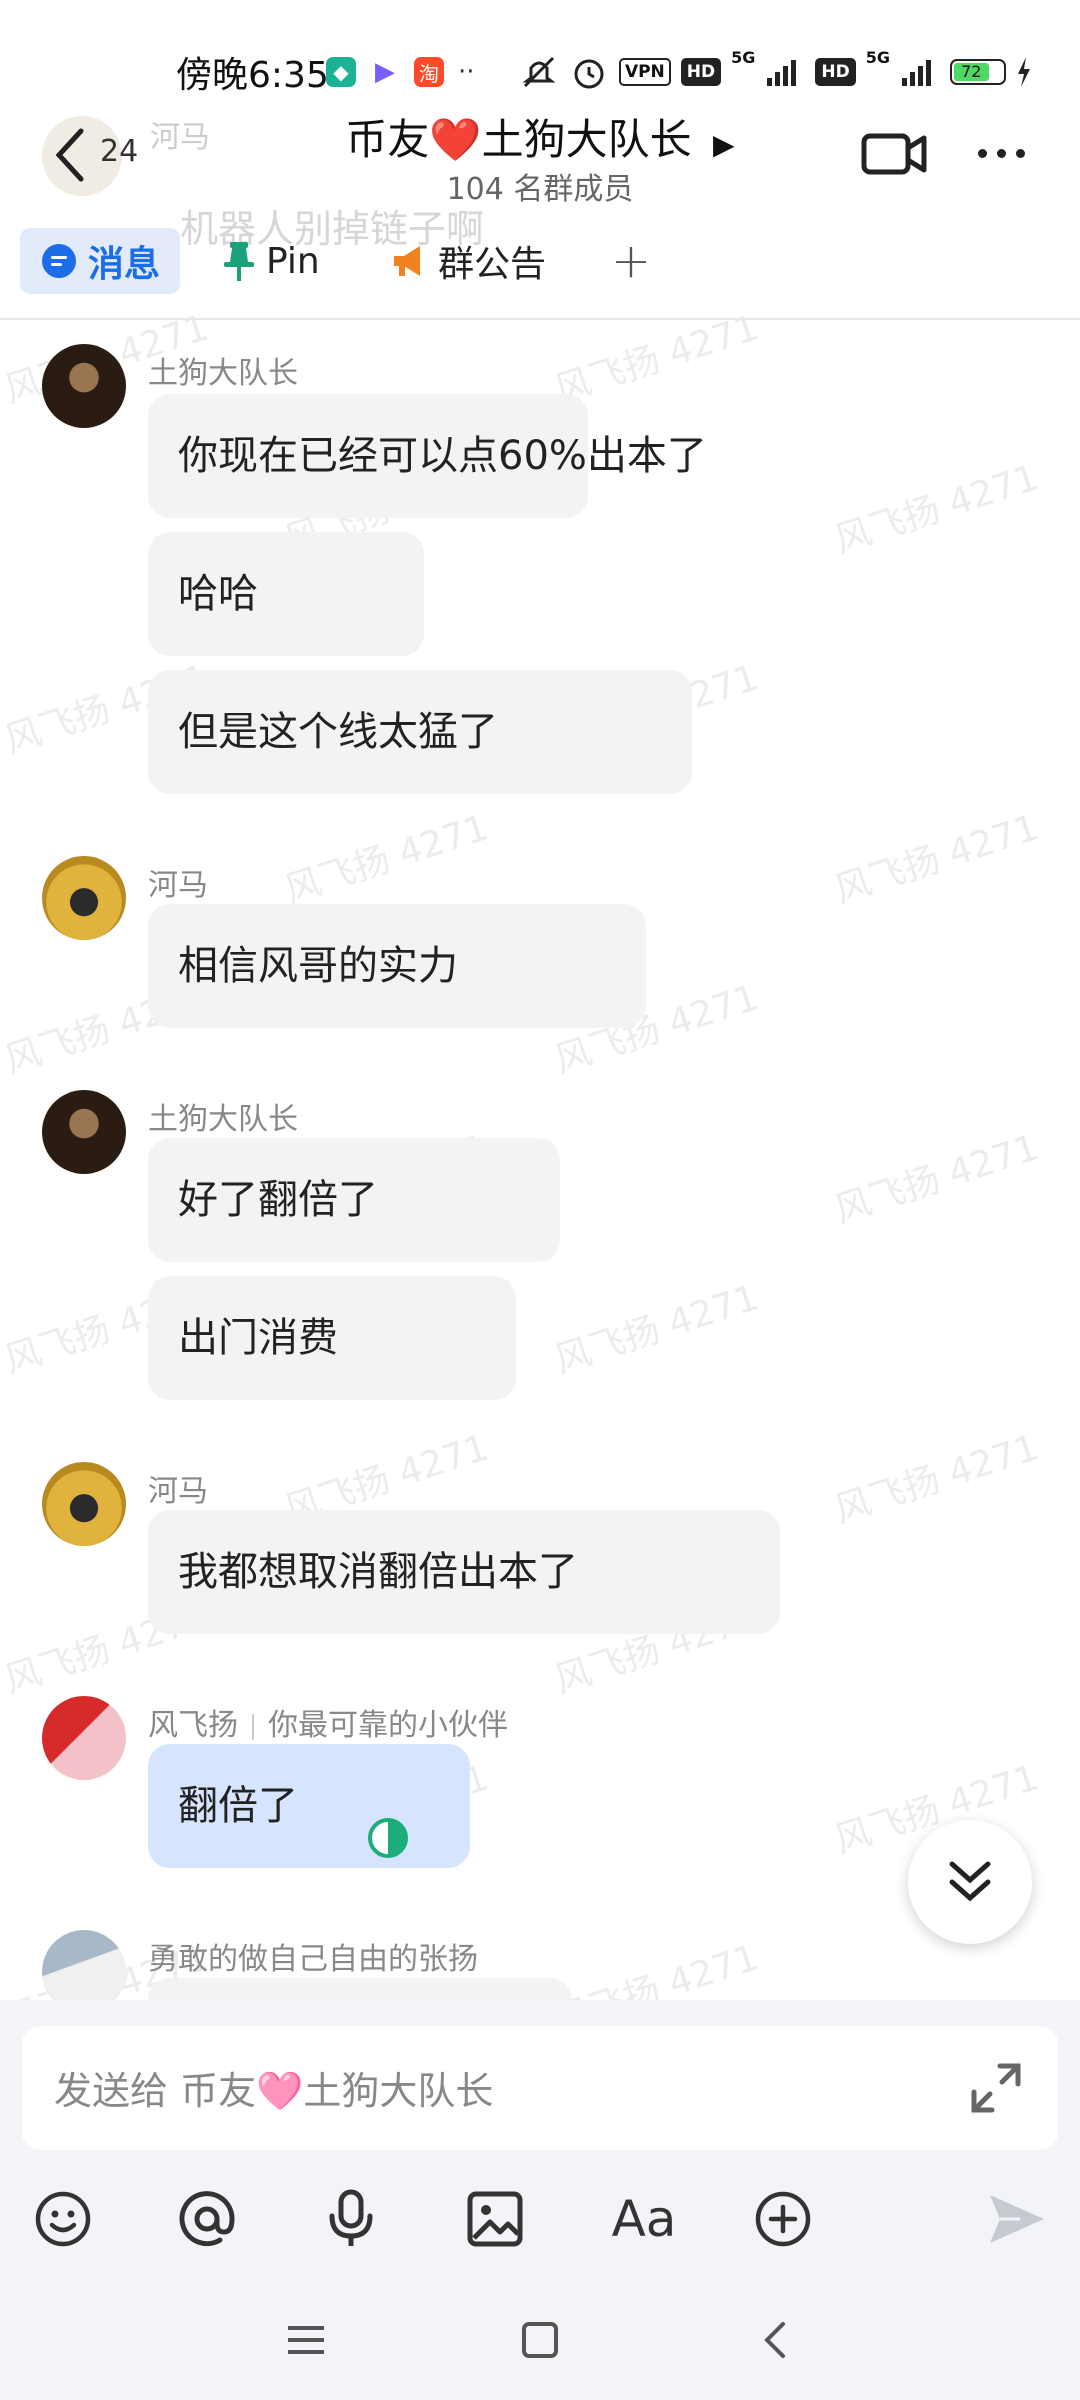  What do you see at coordinates (313, 1959) in the screenshot?
I see `sender-name-text: 勇敢的做自己自由的张扬` at bounding box center [313, 1959].